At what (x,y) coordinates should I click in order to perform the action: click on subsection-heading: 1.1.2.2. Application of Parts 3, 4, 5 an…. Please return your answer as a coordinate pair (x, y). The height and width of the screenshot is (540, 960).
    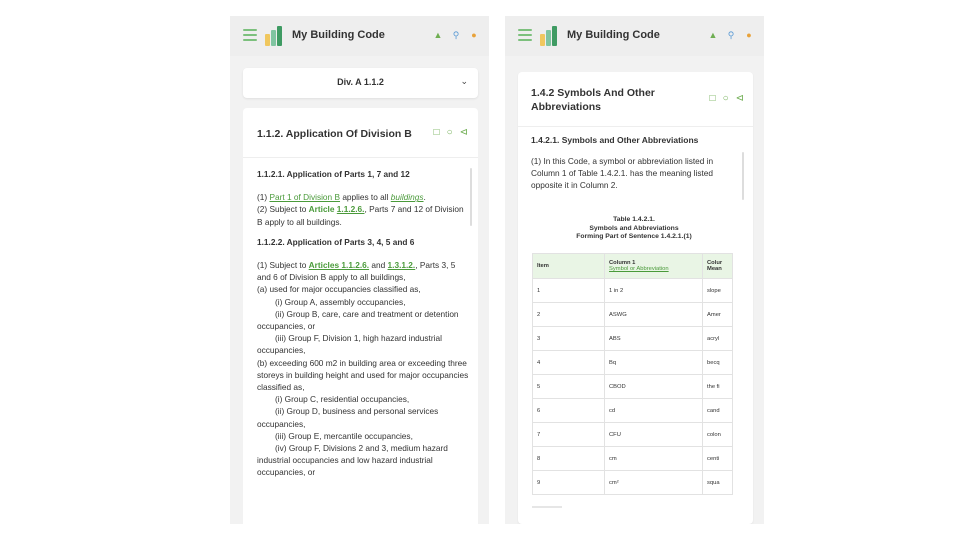
    Looking at the image, I should click on (336, 241).